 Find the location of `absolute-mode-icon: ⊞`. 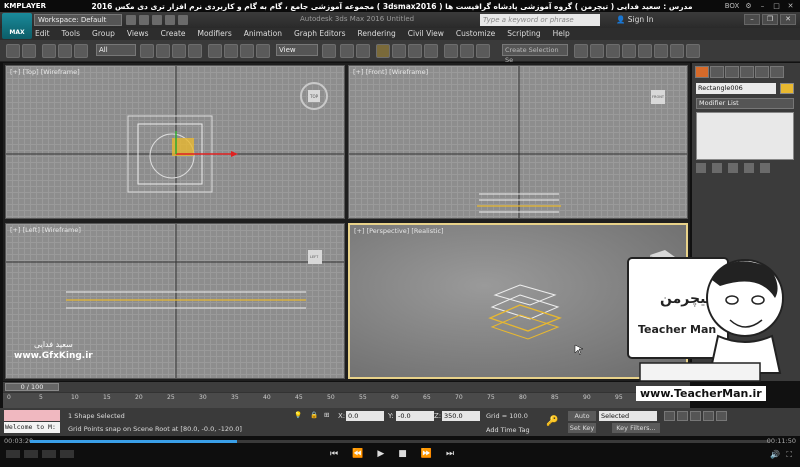

absolute-mode-icon: ⊞ is located at coordinates (326, 415).